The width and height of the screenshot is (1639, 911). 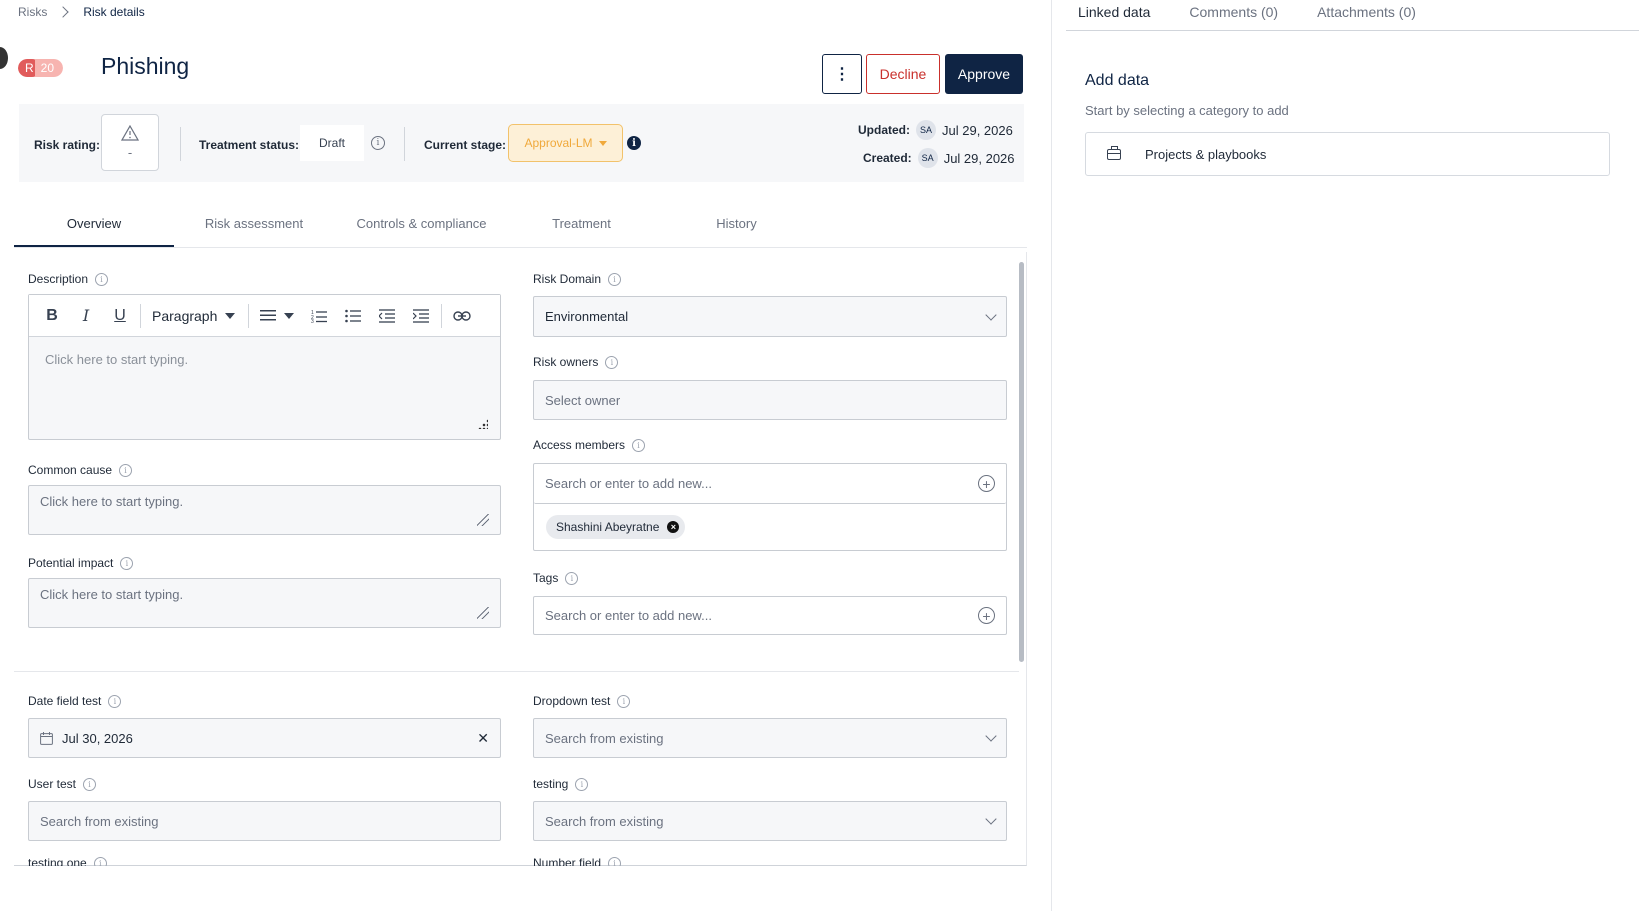 I want to click on risk-owners-label-row: Risk owners i, so click(x=576, y=362).